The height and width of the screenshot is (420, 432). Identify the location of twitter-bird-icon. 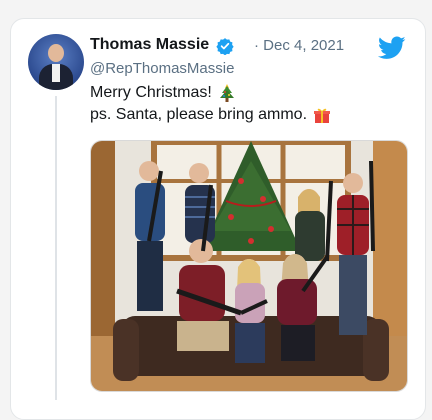
(392, 48).